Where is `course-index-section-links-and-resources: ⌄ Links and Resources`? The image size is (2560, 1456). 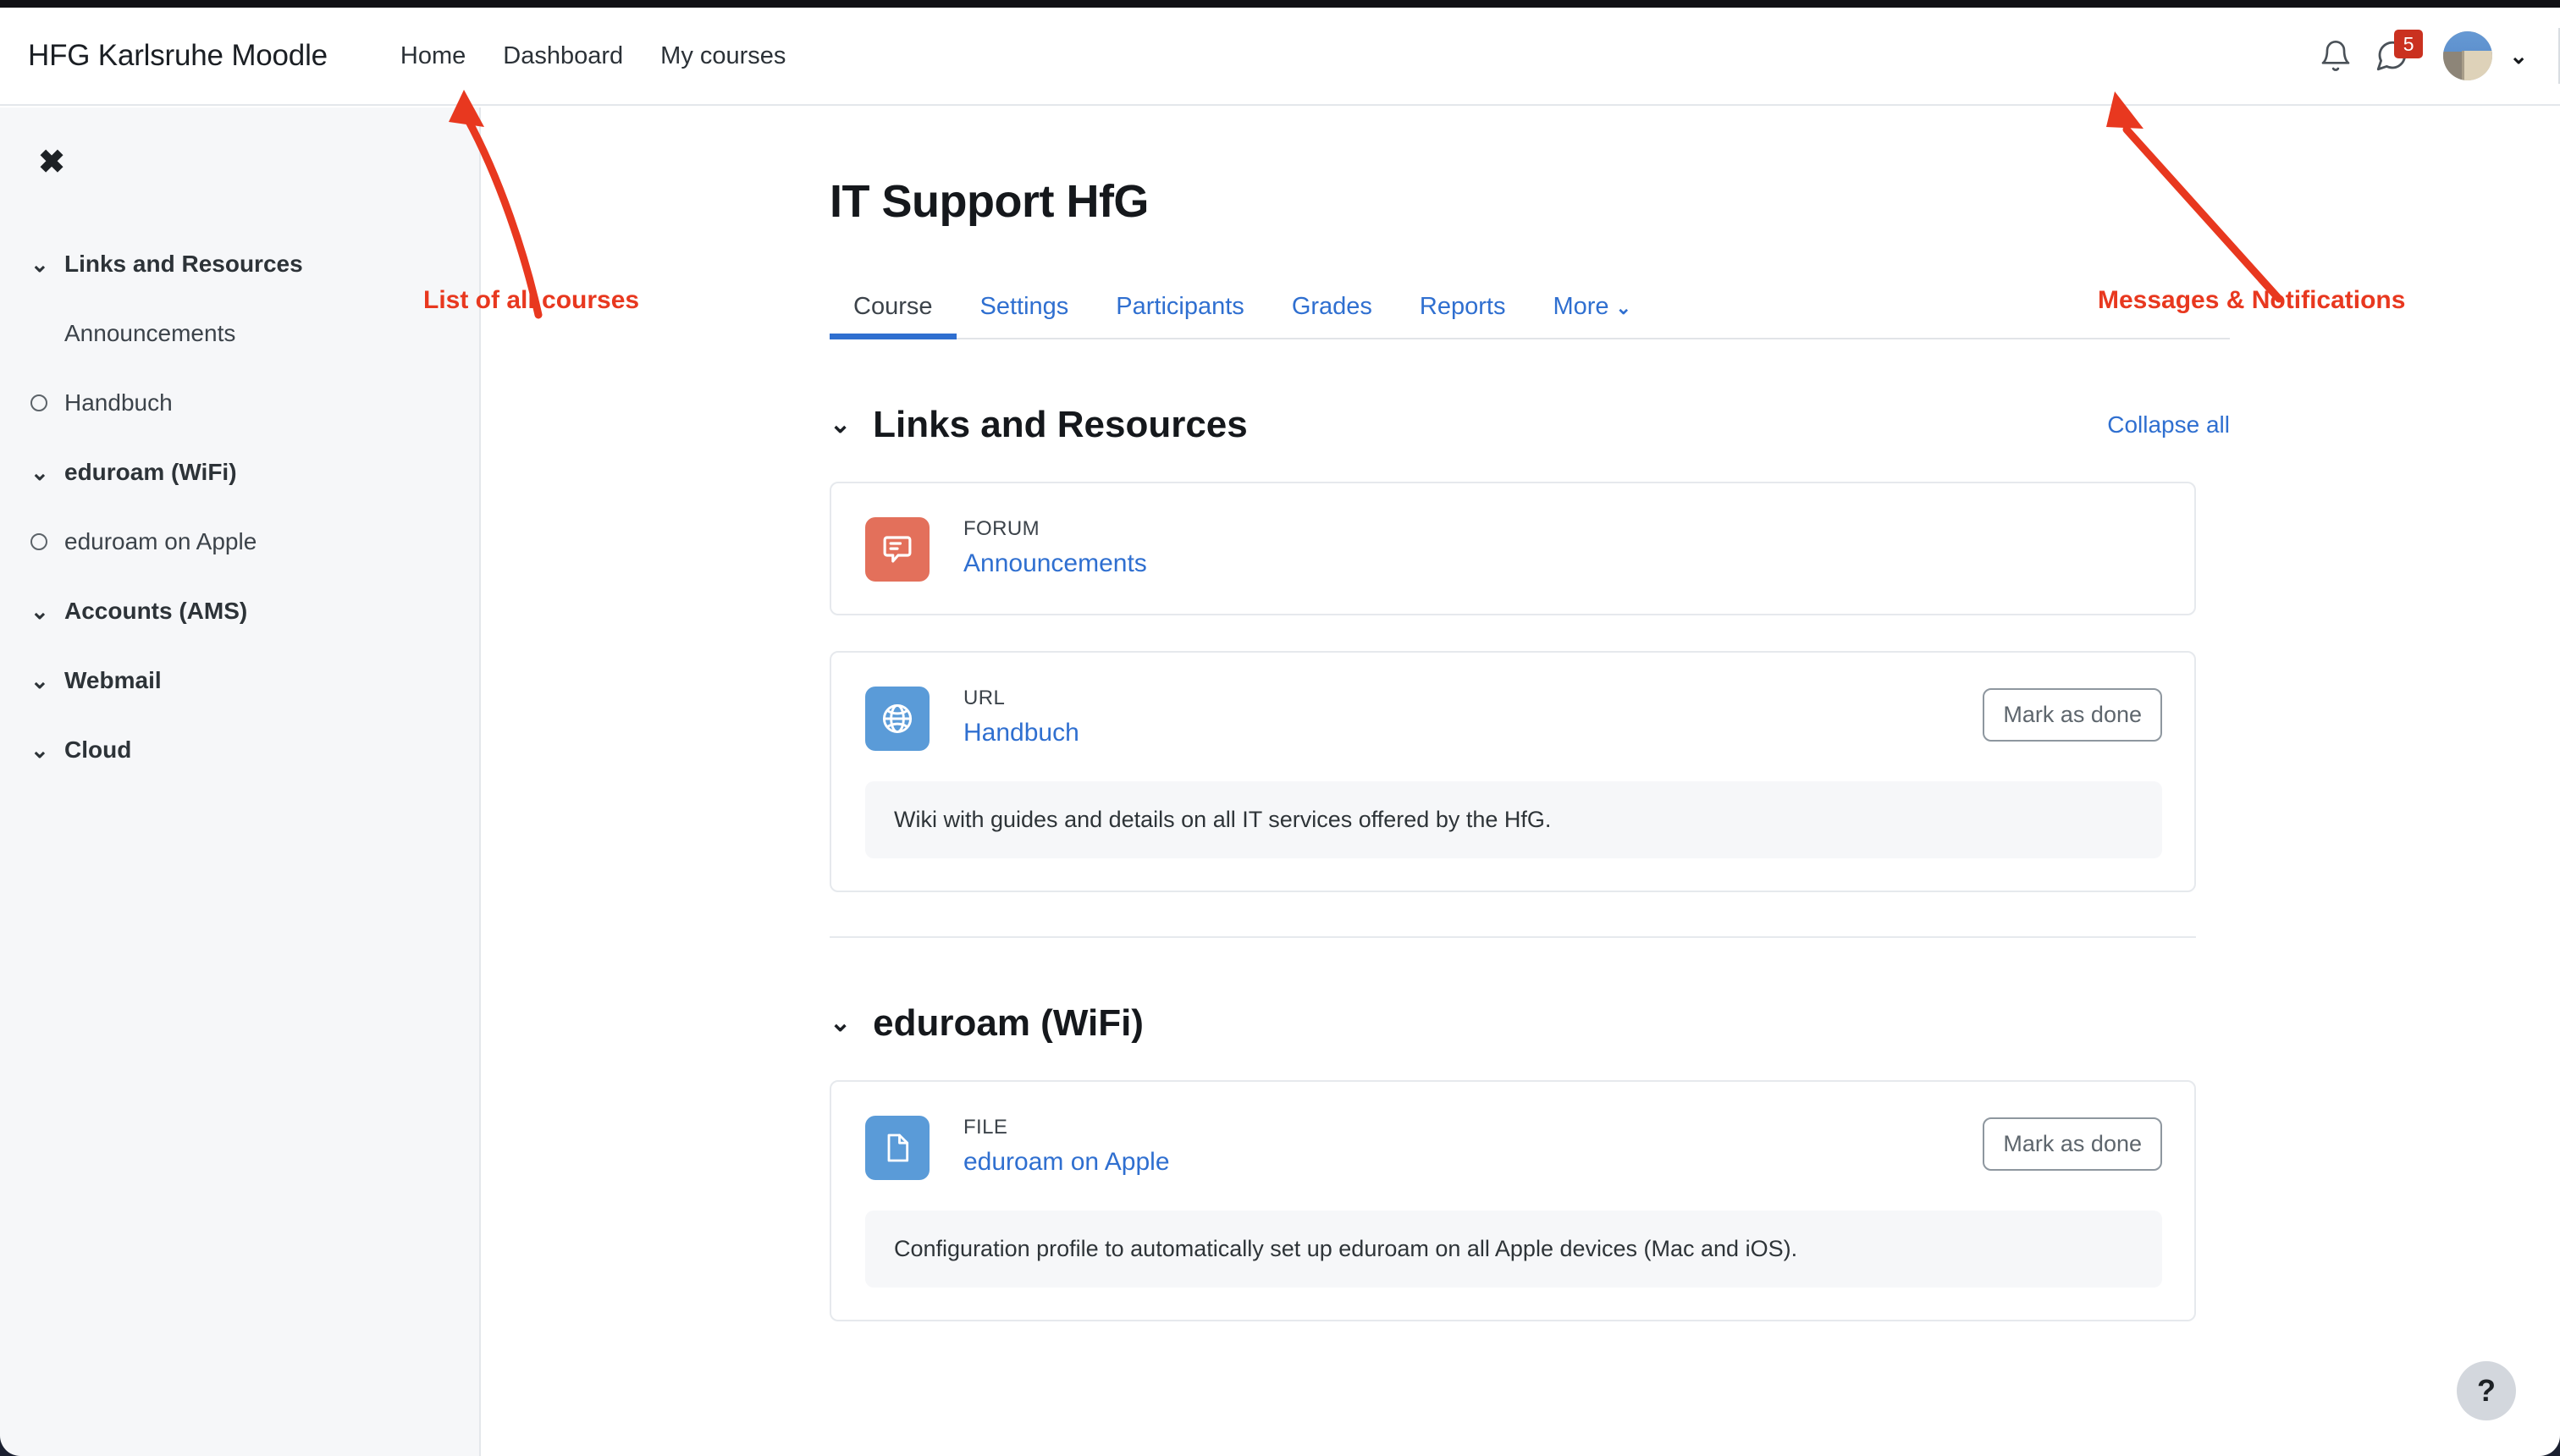
course-index-section-links-and-resources: ⌄ Links and Resources is located at coordinates (239, 264).